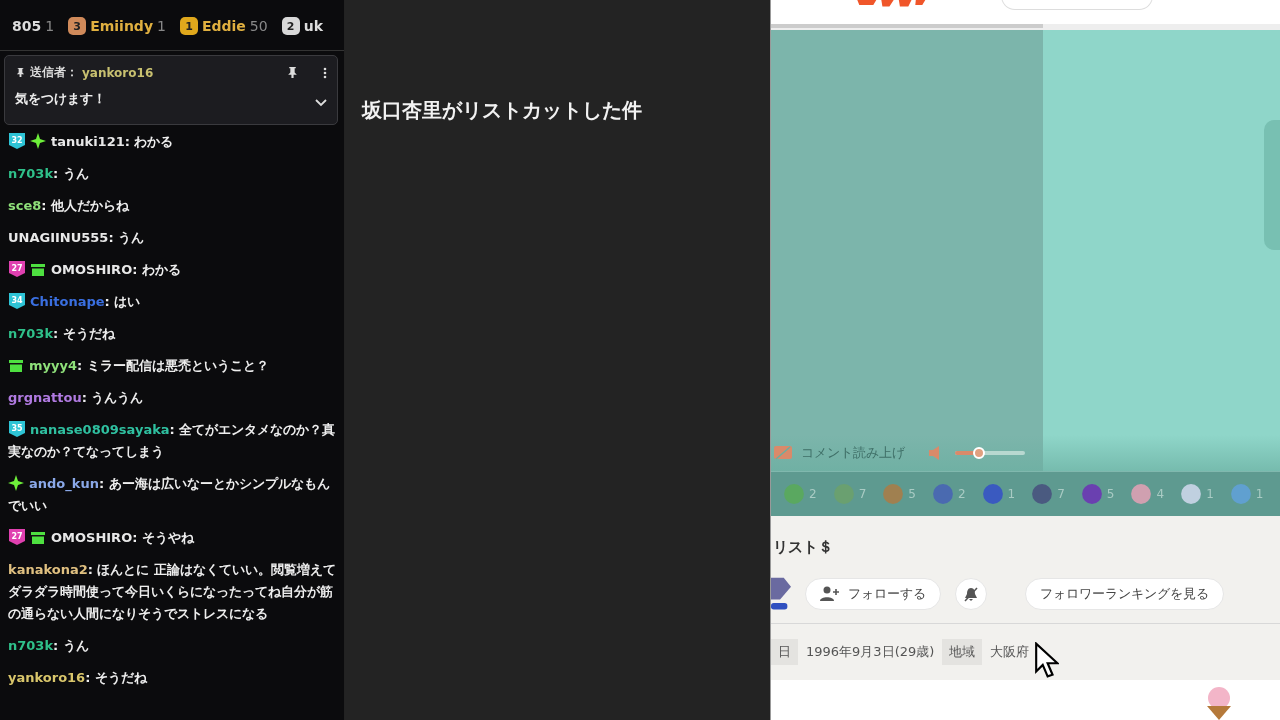 The image size is (1280, 720). What do you see at coordinates (54, 72) in the screenshot?
I see `pinned-label: 送信者：` at bounding box center [54, 72].